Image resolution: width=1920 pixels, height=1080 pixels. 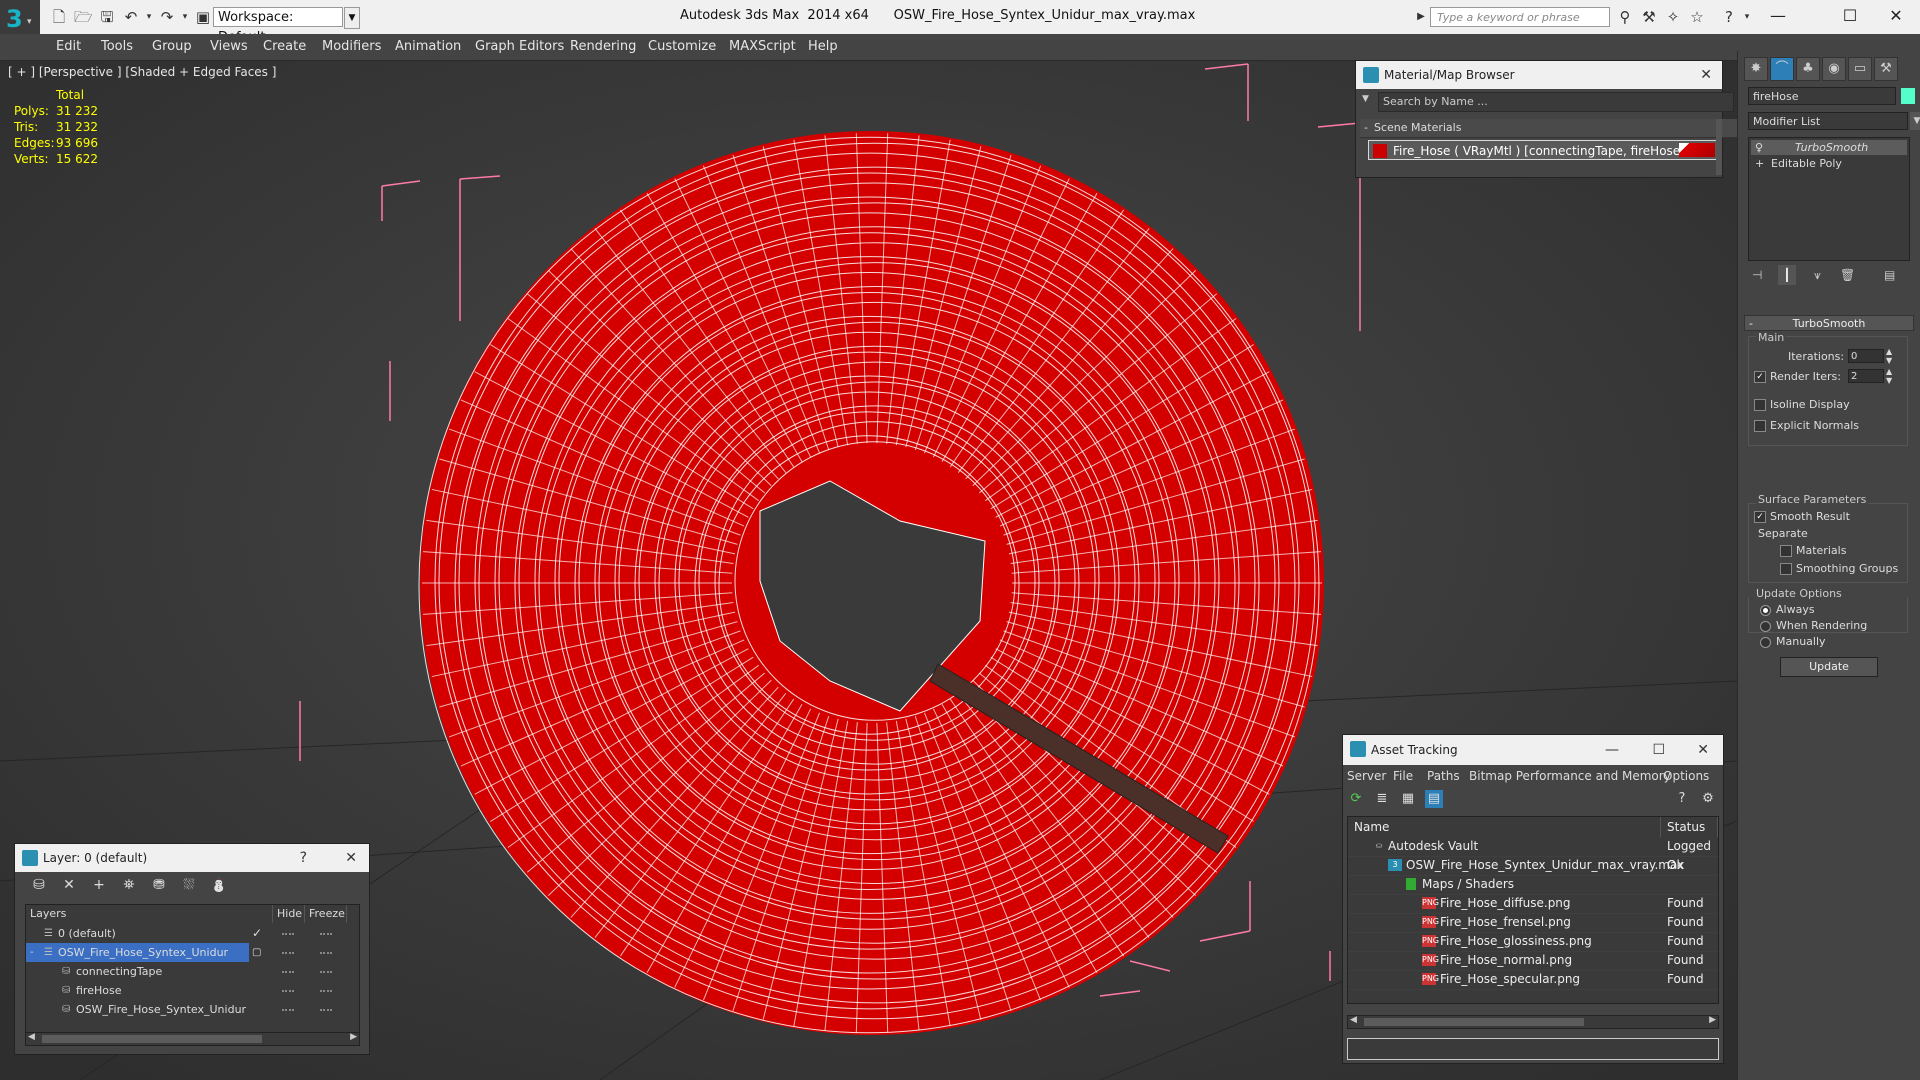 I want to click on menu-tools: Tools, so click(x=117, y=46).